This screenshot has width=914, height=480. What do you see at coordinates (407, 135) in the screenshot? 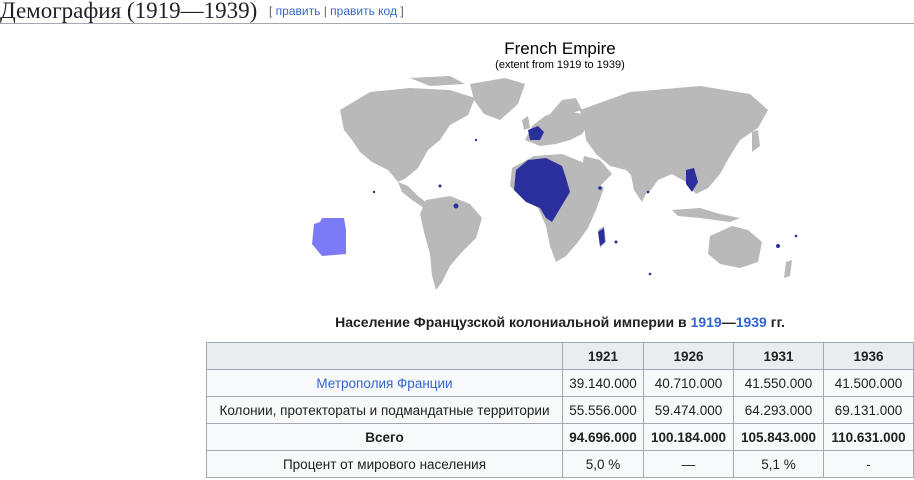
I see `north-america-landmass` at bounding box center [407, 135].